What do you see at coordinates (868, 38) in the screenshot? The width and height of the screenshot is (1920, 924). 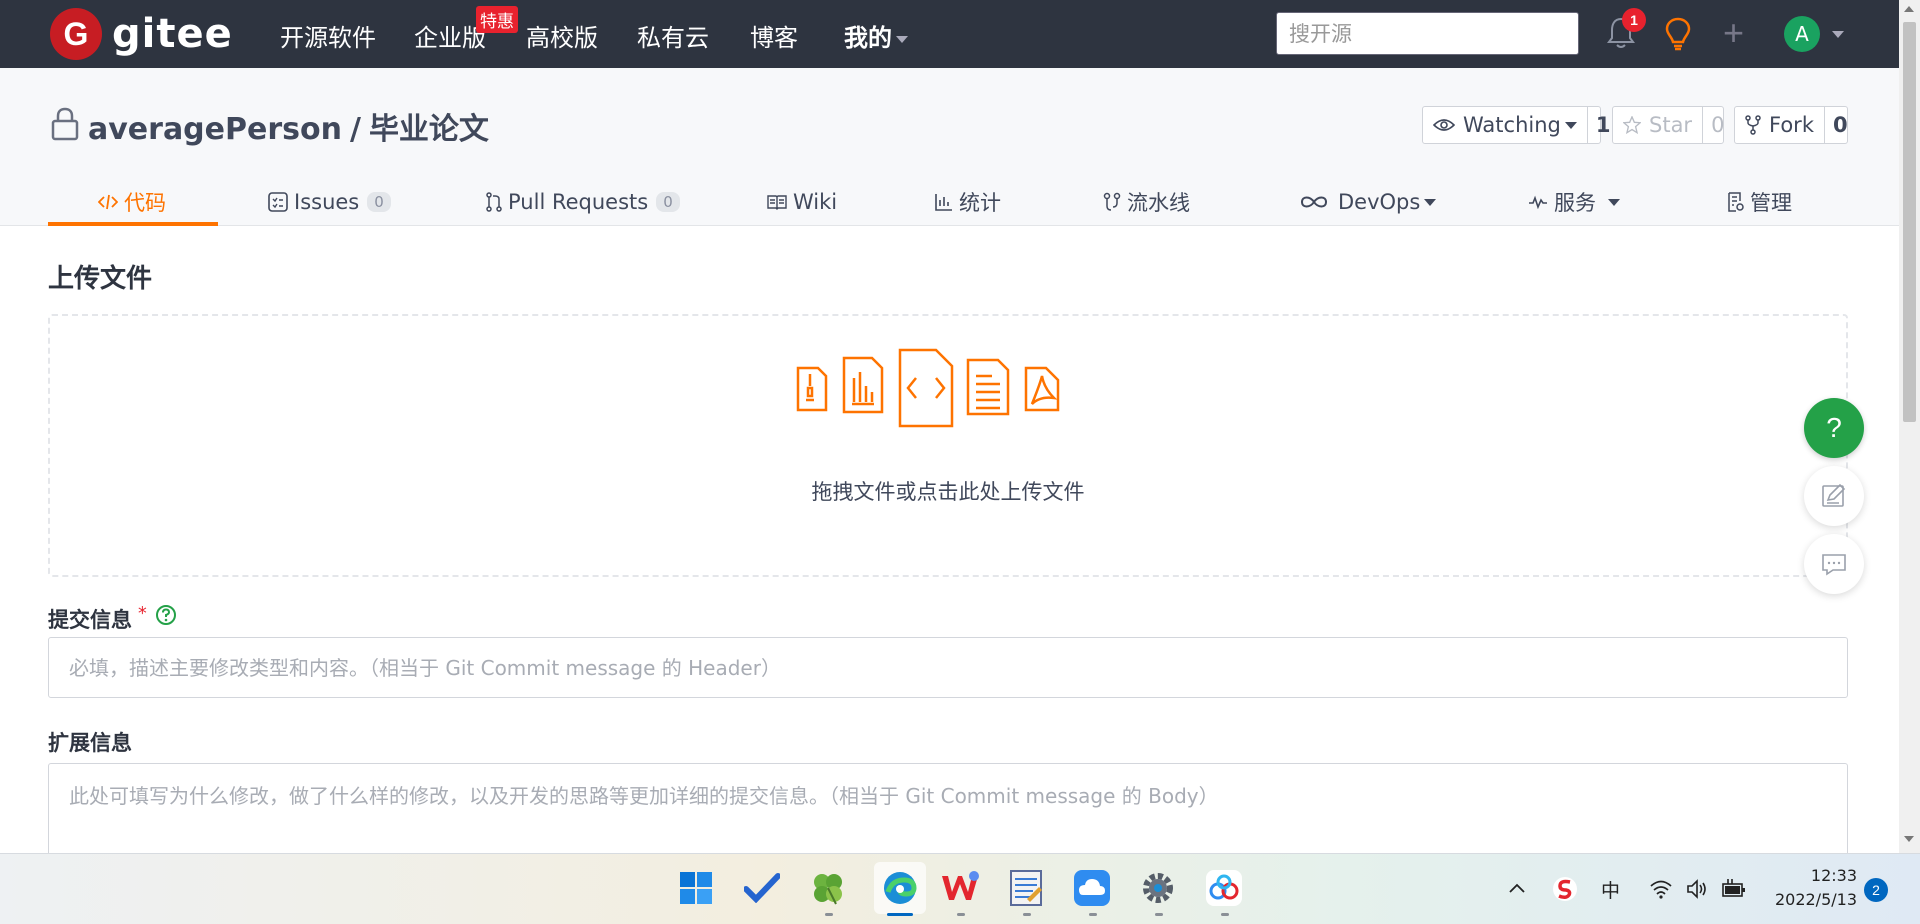 I see `nav-mine-label: 我的` at bounding box center [868, 38].